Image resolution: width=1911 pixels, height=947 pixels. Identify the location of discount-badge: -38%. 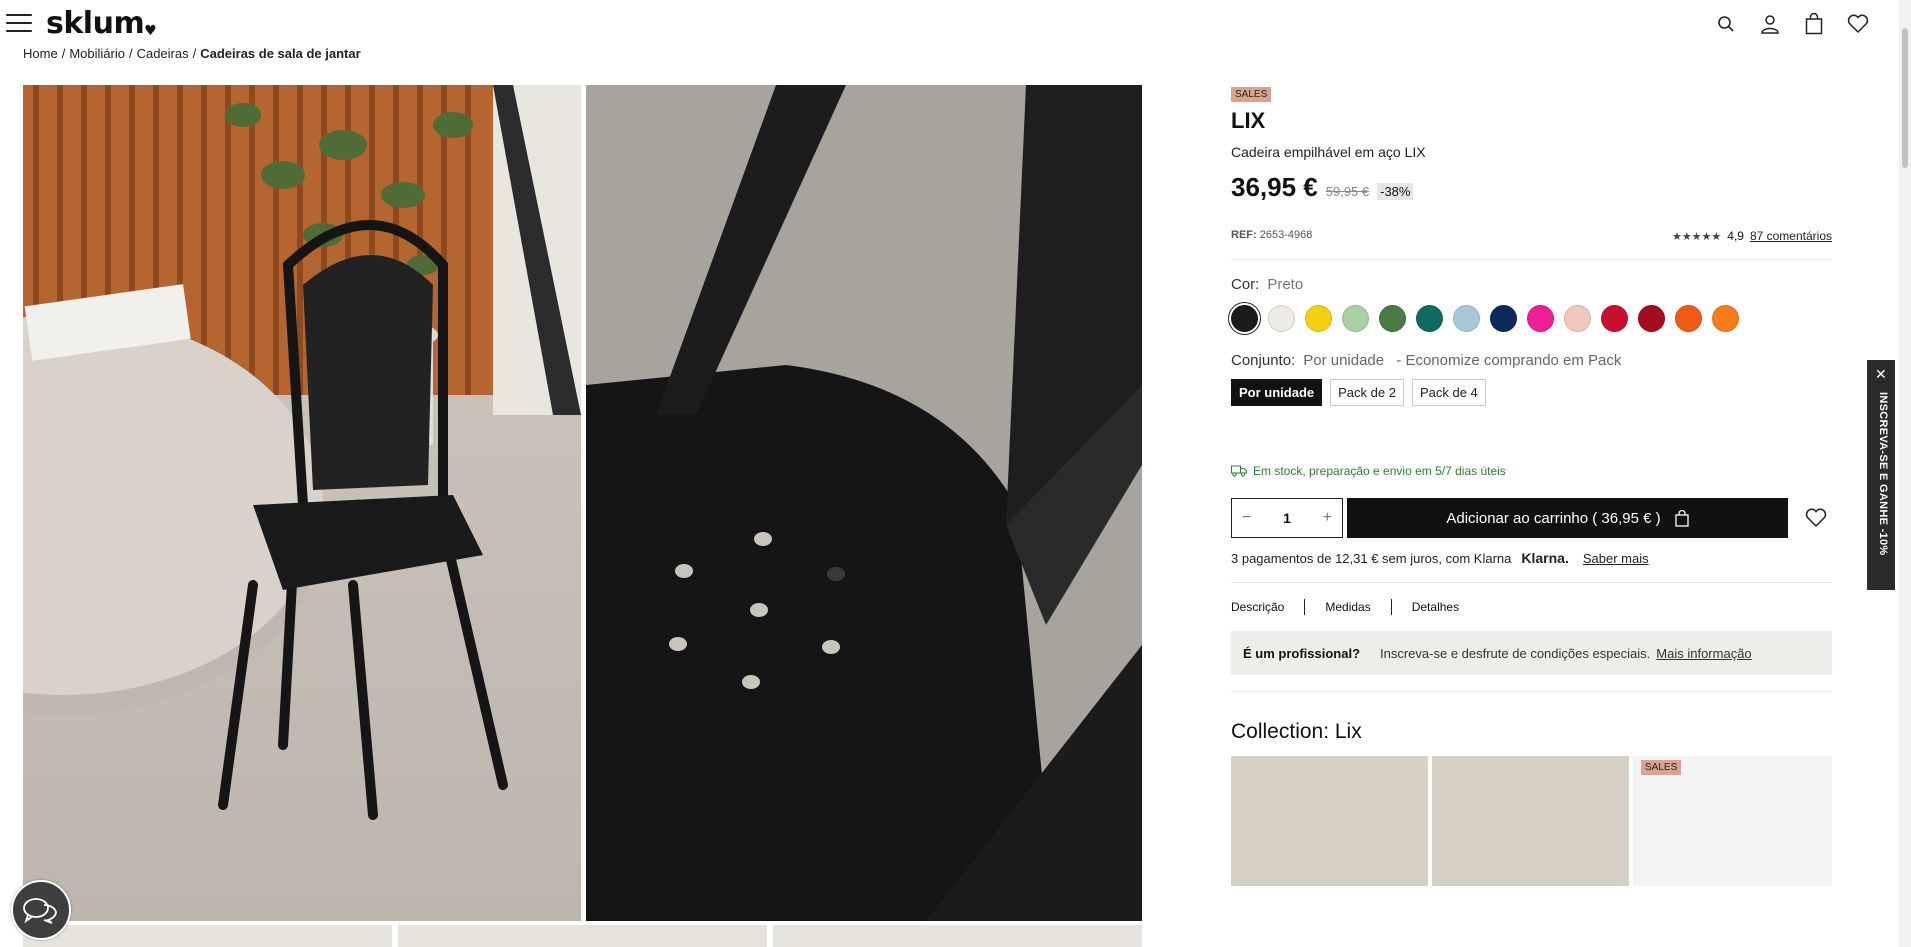
(1395, 191).